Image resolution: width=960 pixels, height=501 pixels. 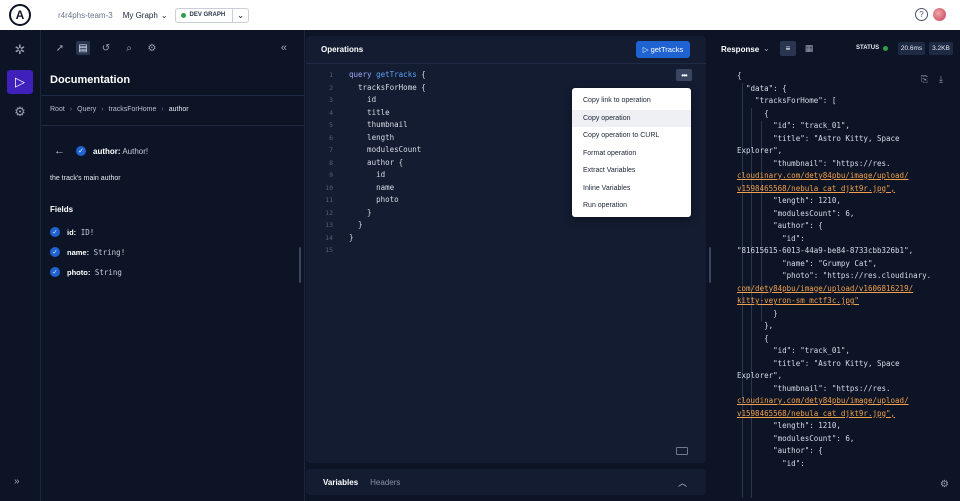 I want to click on keyboard-shortcuts-icon, so click(x=682, y=451).